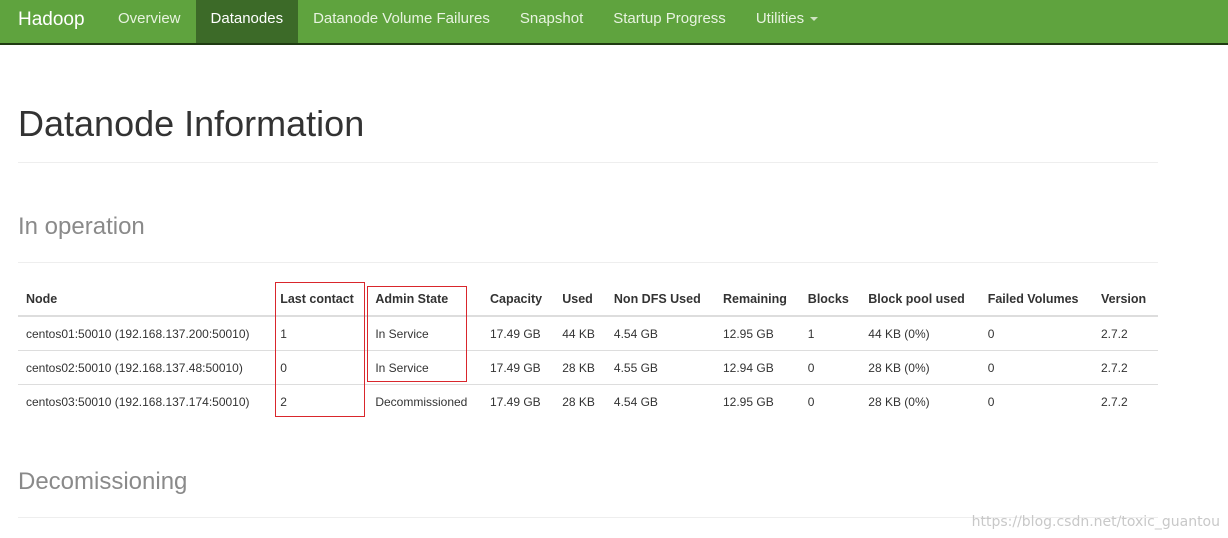  I want to click on nav-item-overview: Overview, so click(149, 21).